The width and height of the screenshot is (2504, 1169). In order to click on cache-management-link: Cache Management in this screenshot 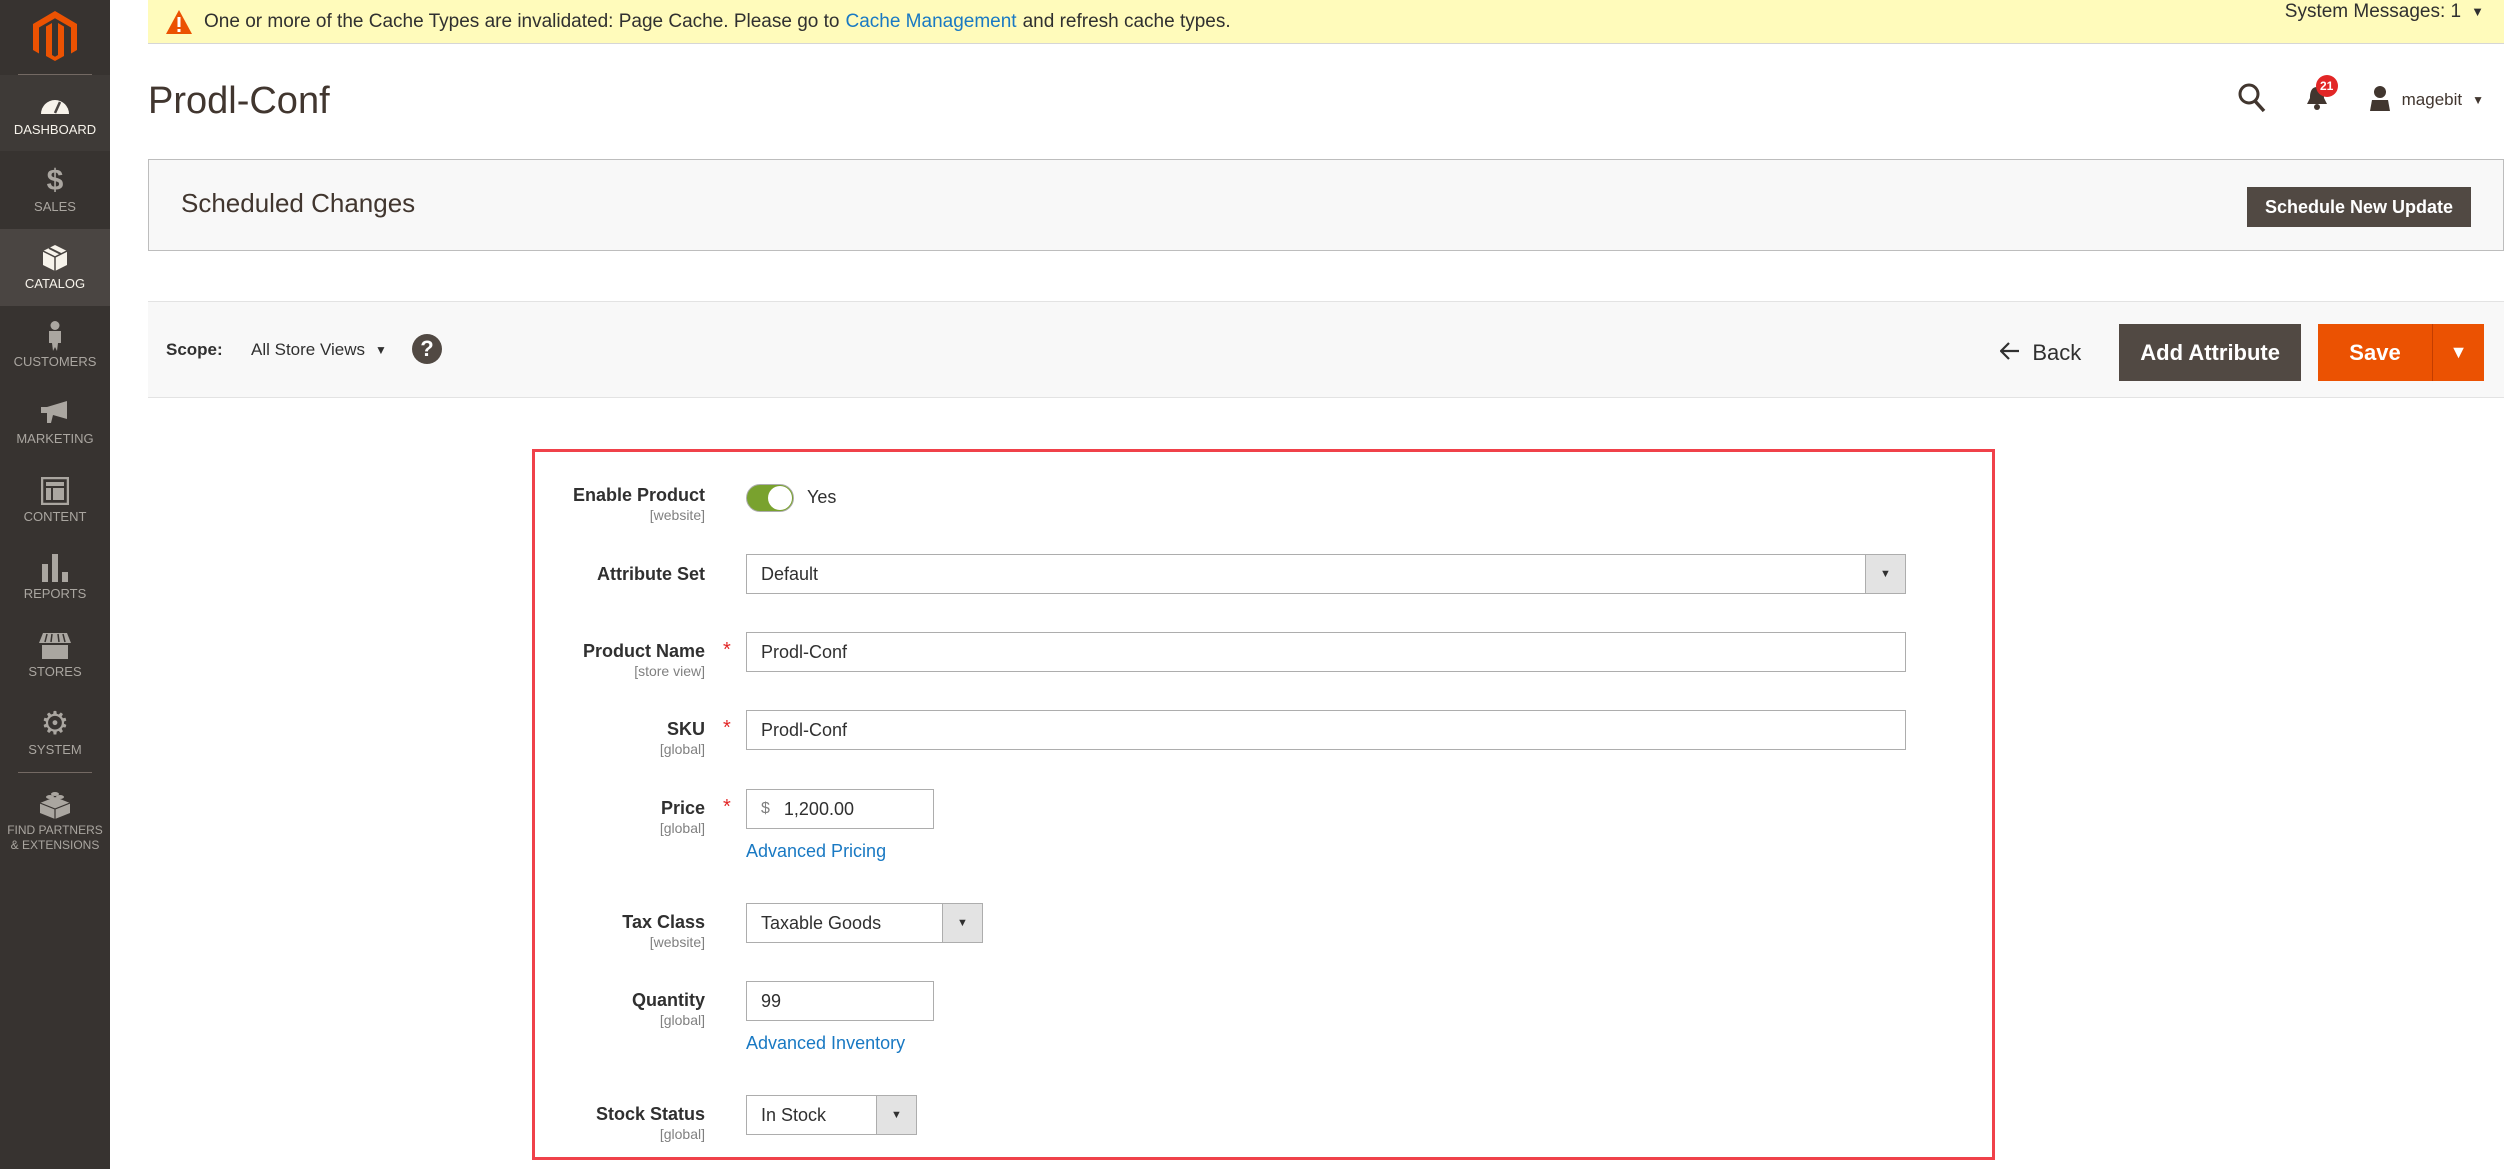, I will do `click(930, 22)`.